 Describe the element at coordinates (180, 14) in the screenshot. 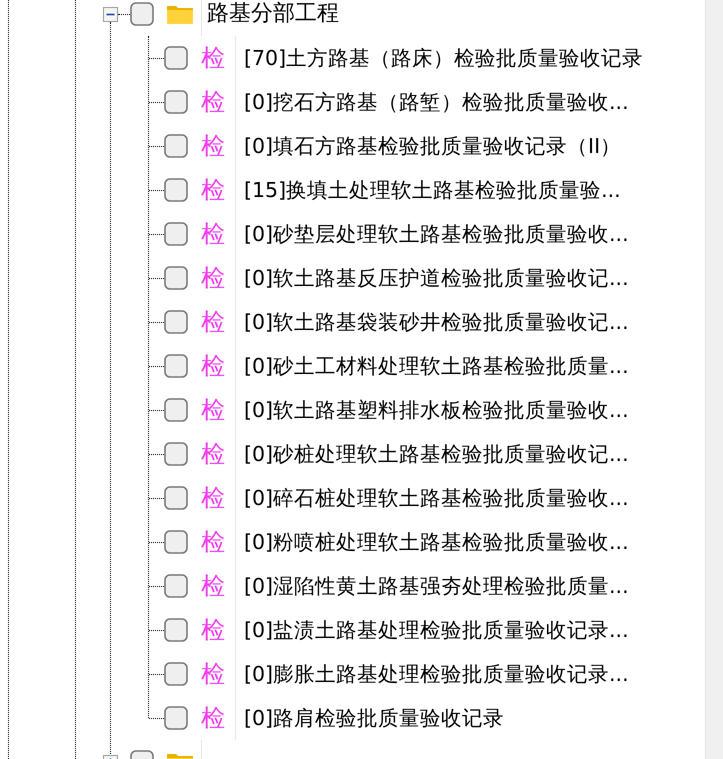

I see `folder-icon` at that location.